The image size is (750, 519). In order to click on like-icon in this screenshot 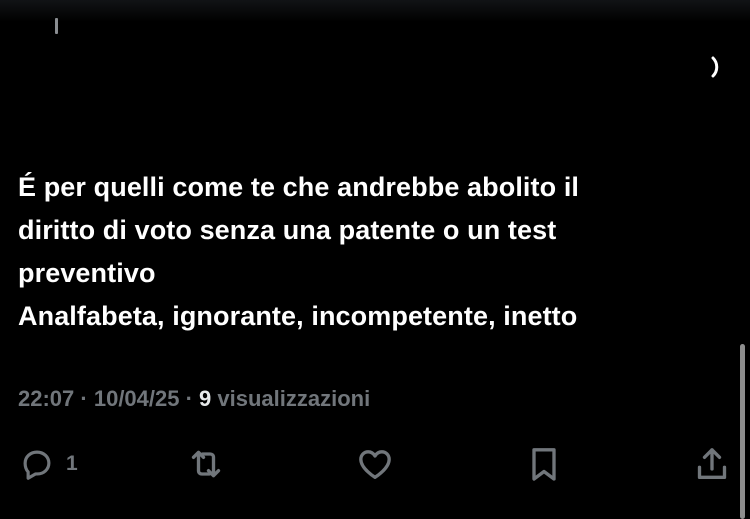, I will do `click(375, 464)`.